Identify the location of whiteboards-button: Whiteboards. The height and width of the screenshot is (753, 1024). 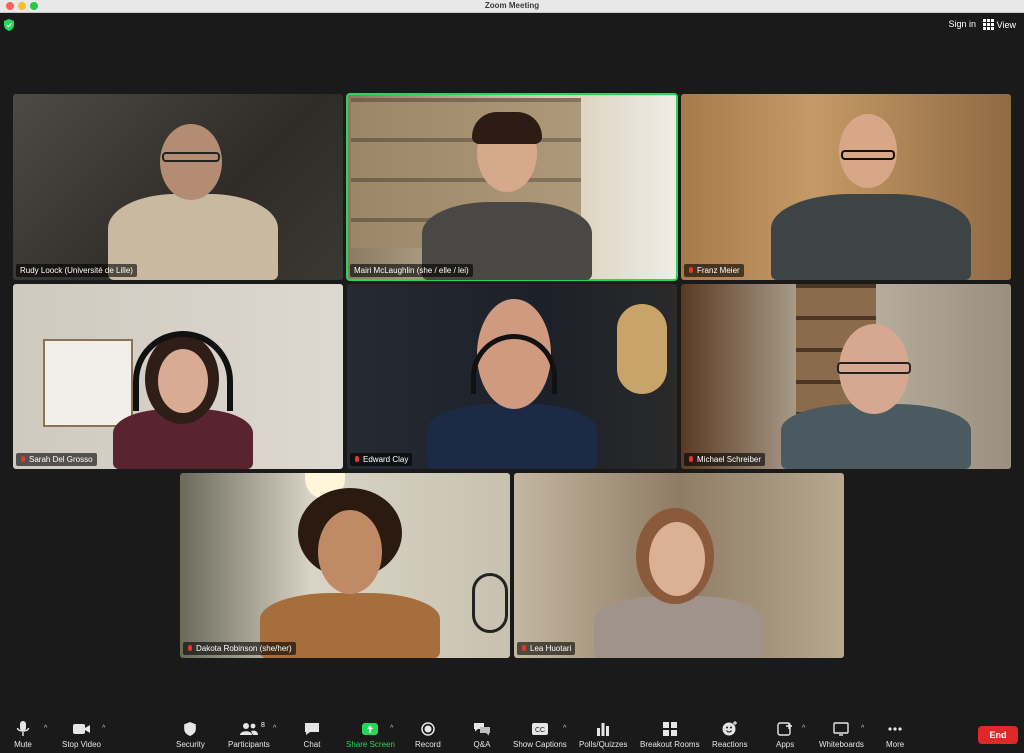
(841, 734).